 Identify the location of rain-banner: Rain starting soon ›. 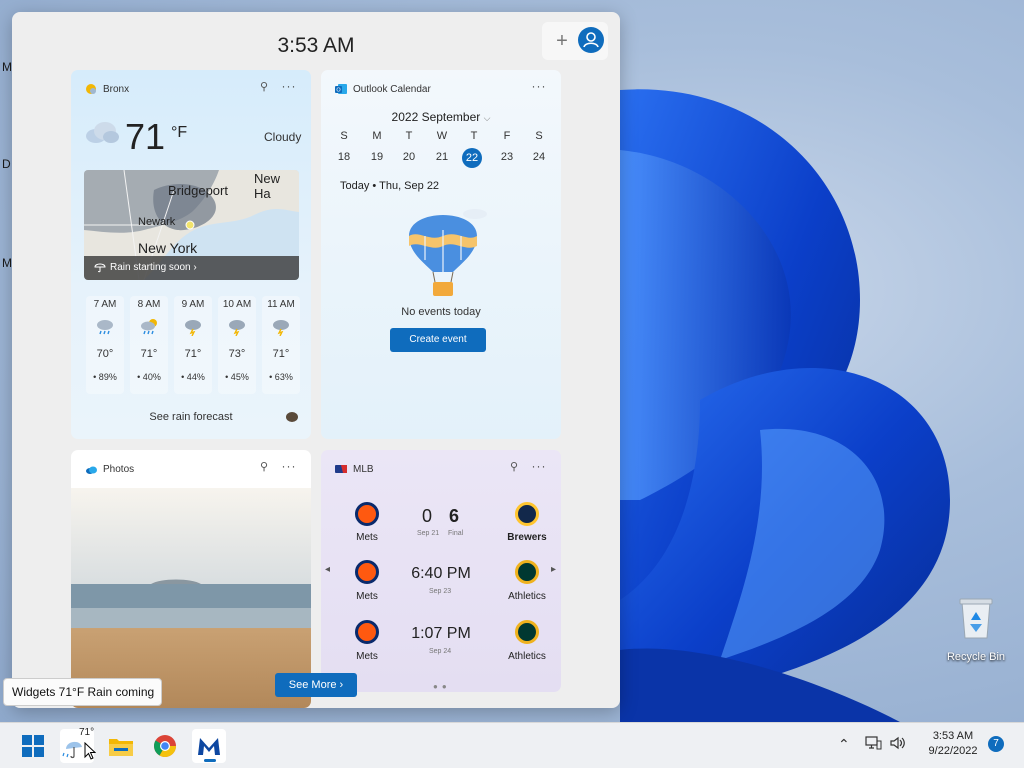
(191, 268).